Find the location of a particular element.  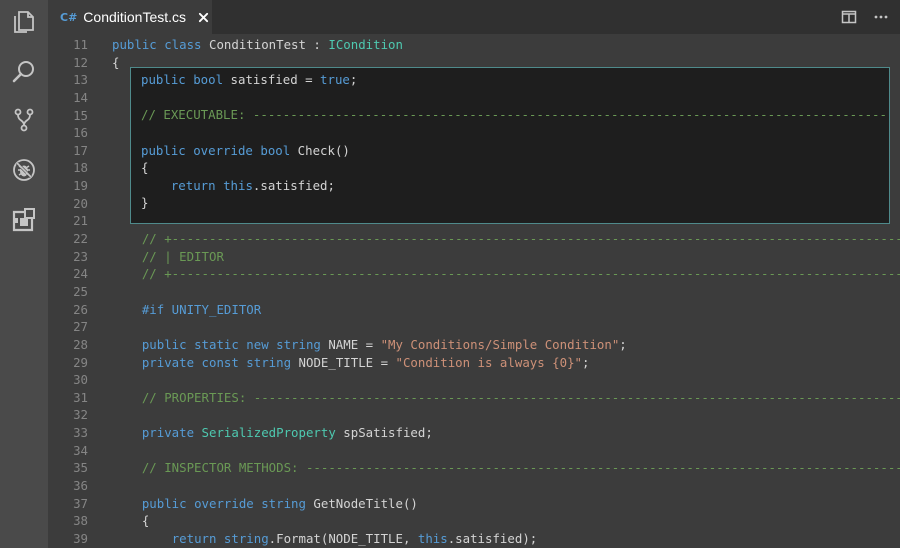

code-line: } is located at coordinates (510, 203).